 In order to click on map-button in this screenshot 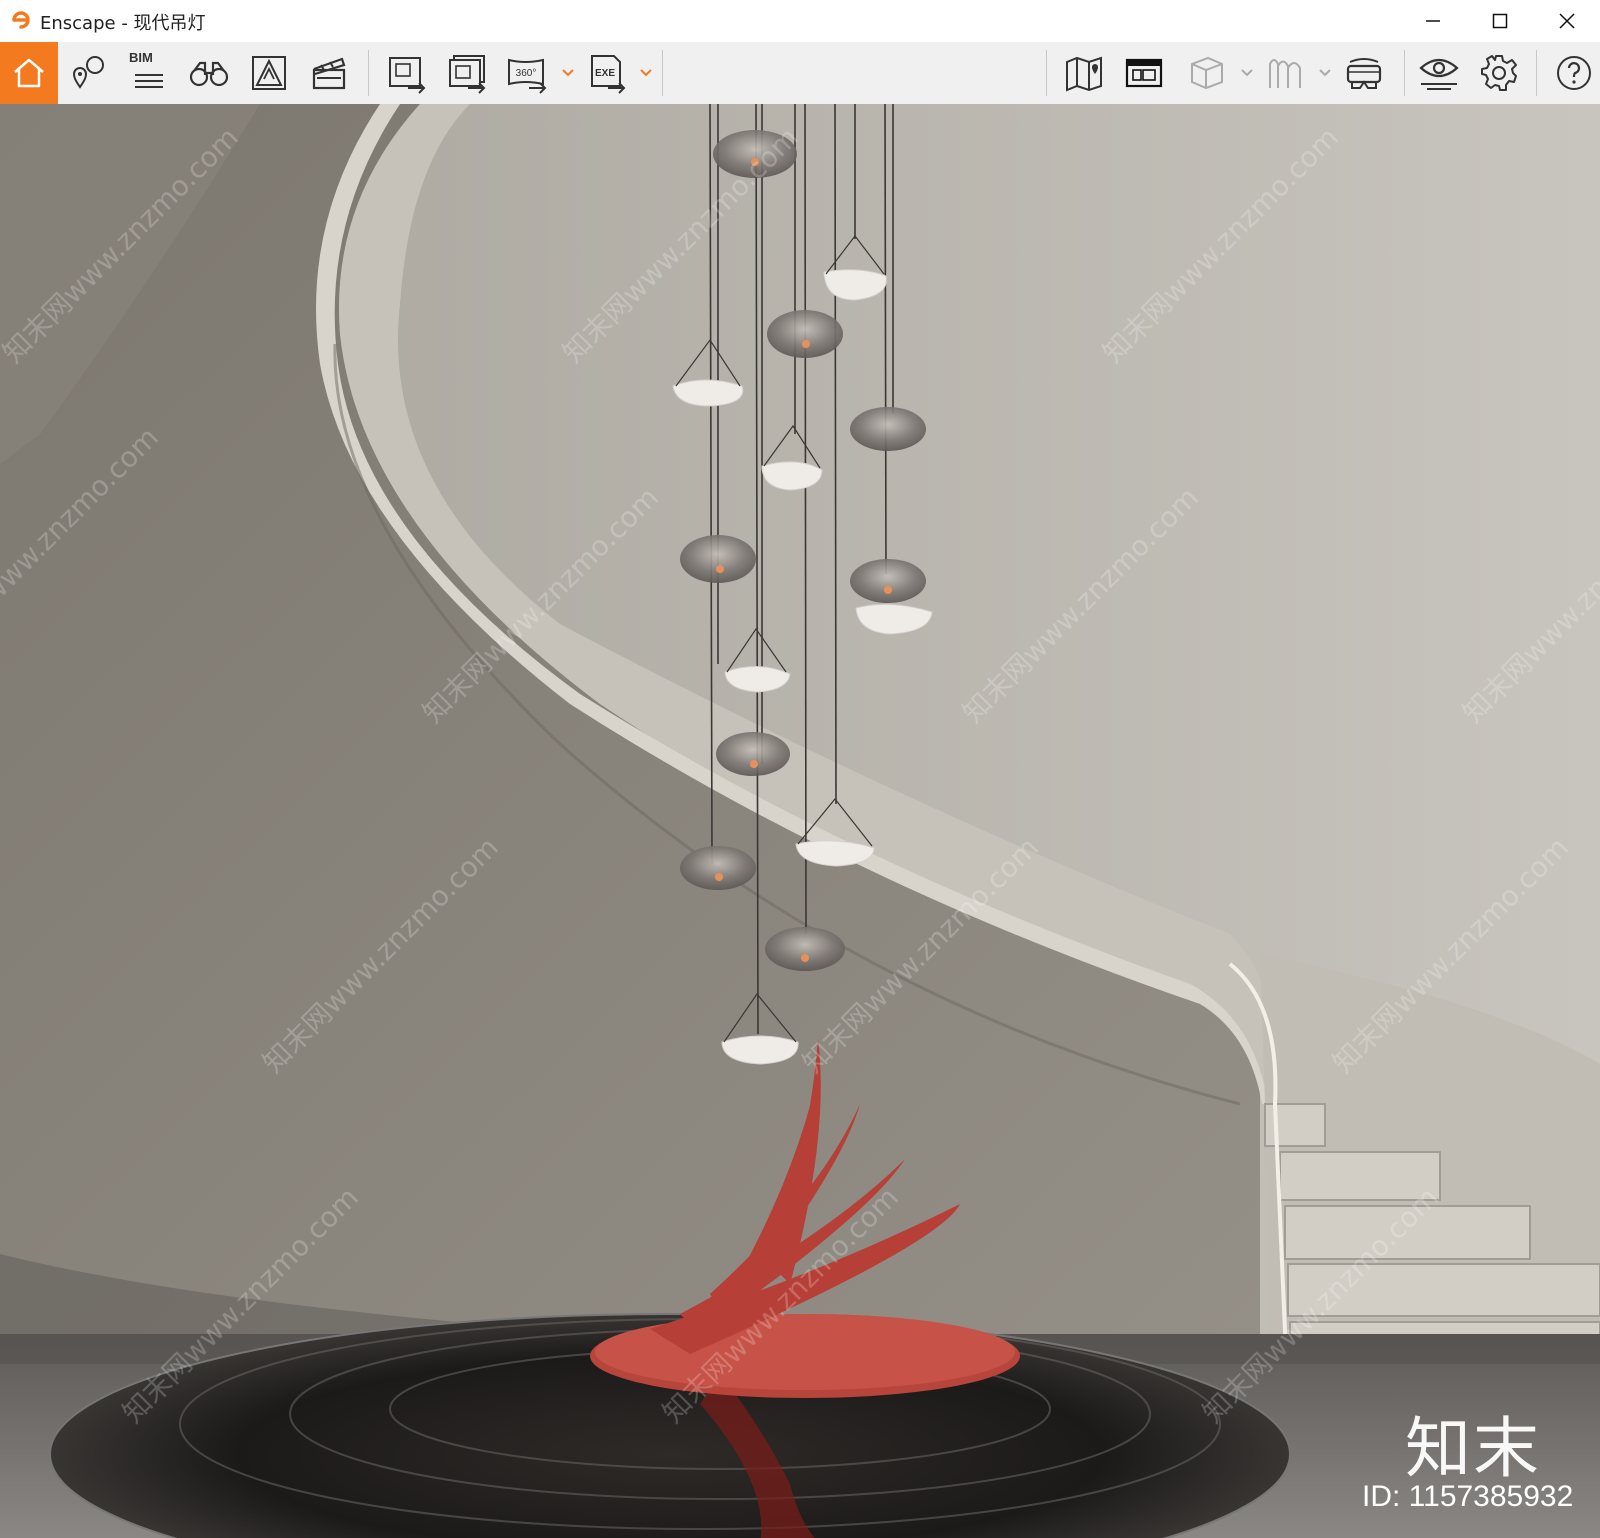, I will do `click(1084, 73)`.